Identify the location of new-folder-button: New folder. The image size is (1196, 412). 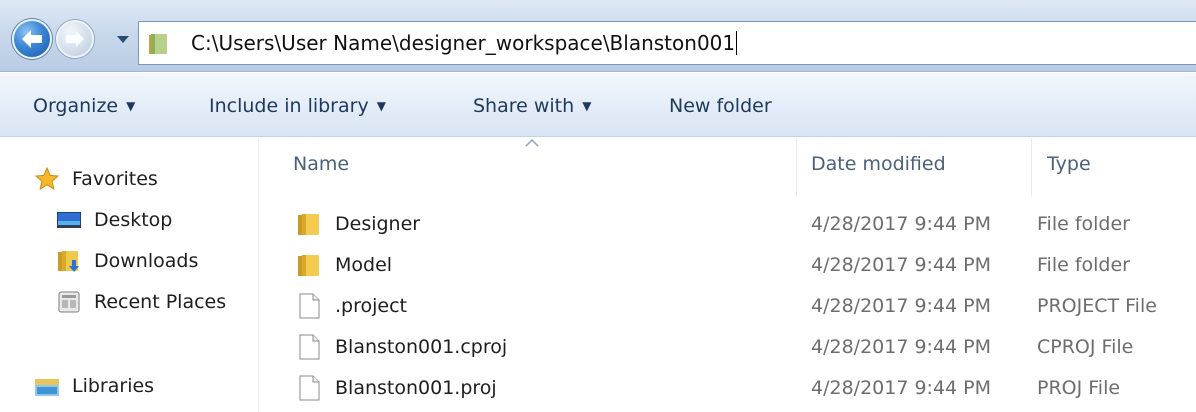
(720, 106).